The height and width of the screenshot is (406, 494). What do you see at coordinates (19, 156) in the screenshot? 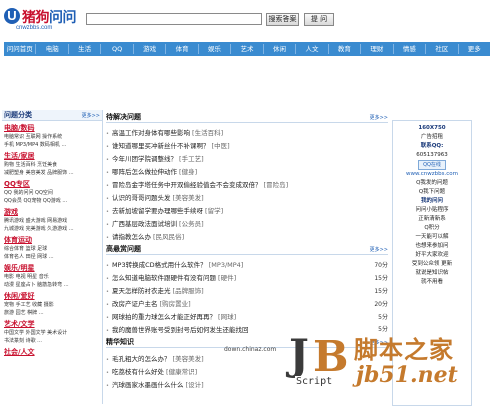
I see `category-name: 生活/家居` at bounding box center [19, 156].